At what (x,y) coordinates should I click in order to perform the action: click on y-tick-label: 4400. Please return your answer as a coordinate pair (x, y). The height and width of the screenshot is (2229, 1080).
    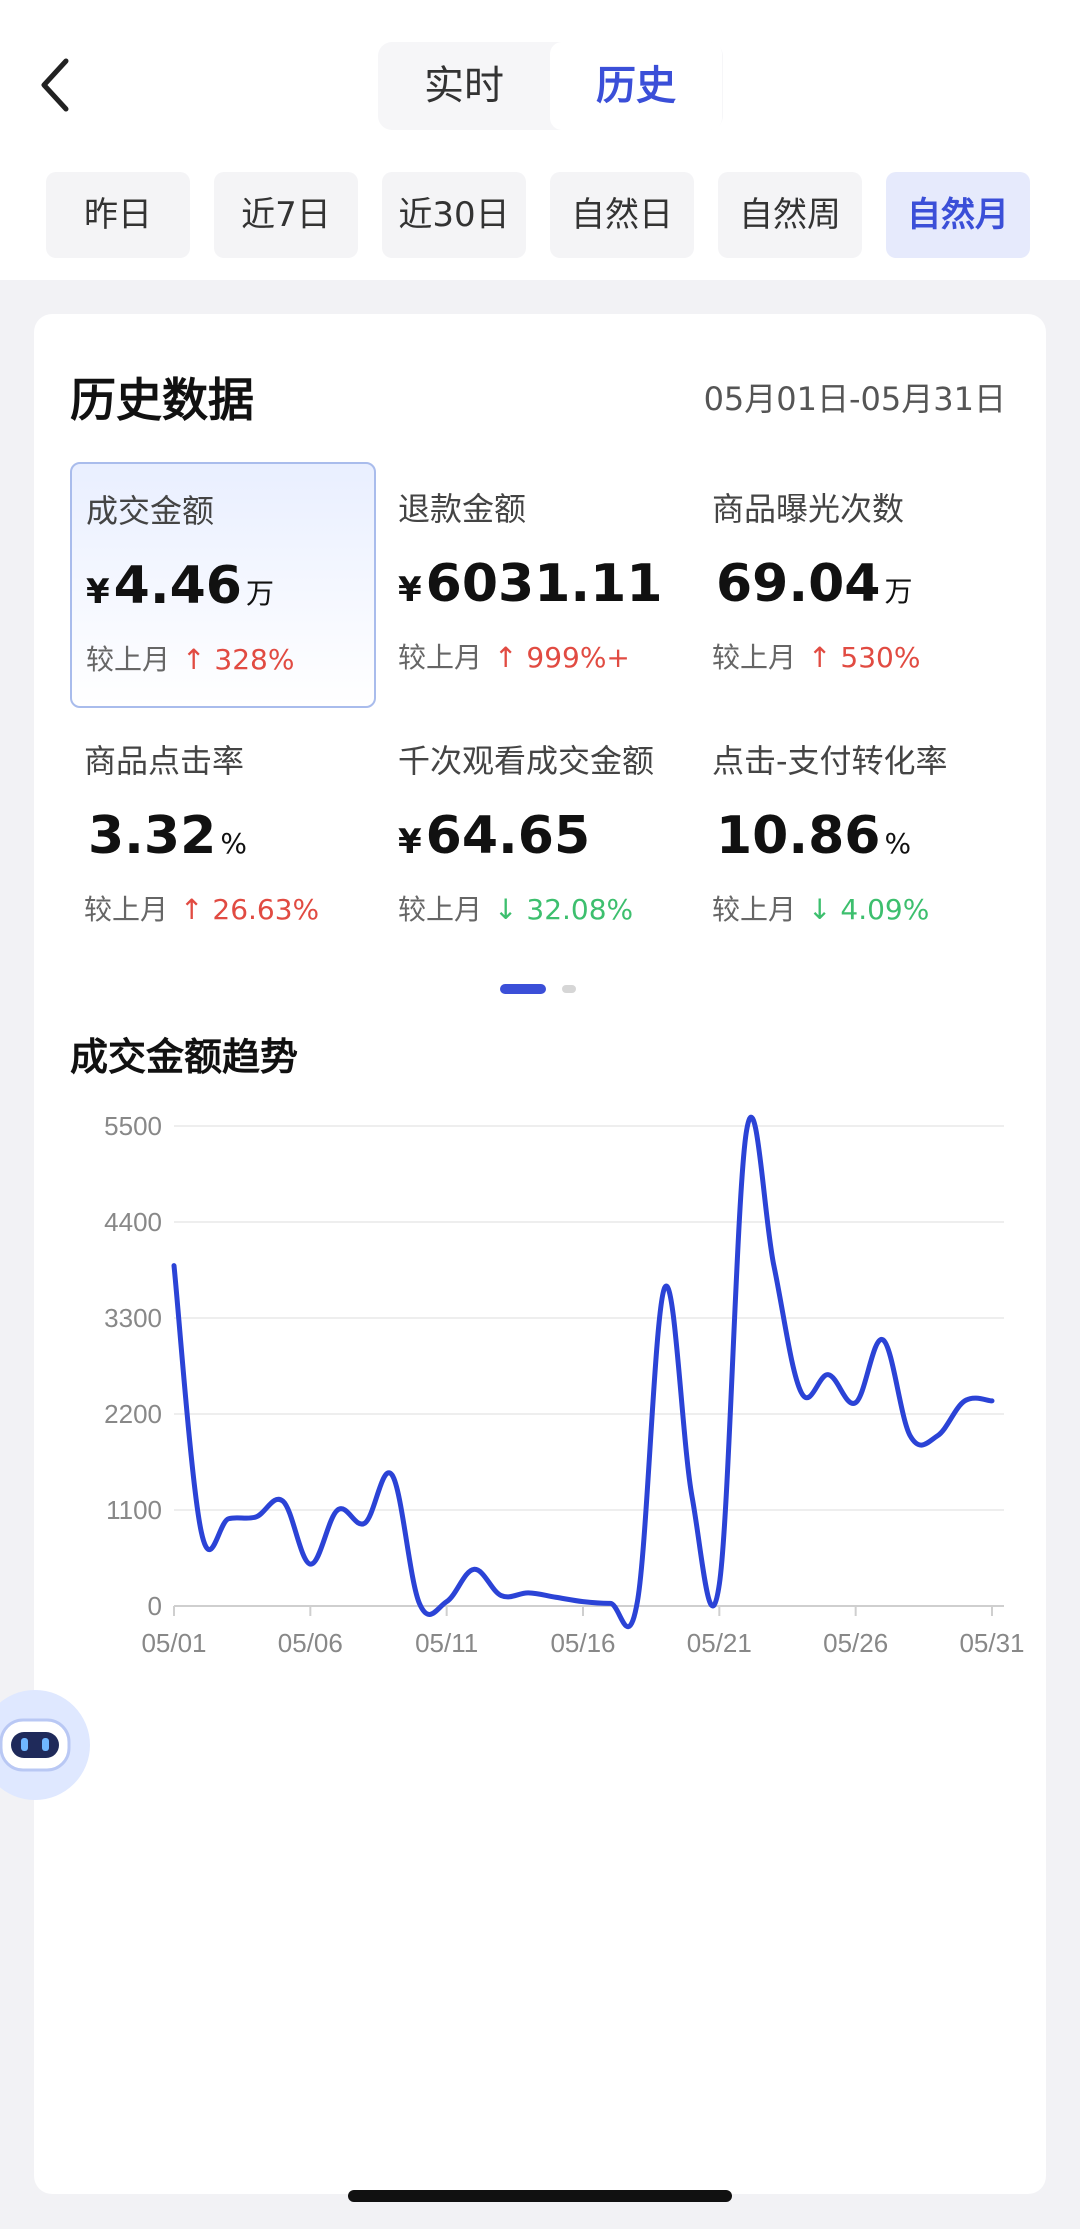
    Looking at the image, I should click on (133, 1222).